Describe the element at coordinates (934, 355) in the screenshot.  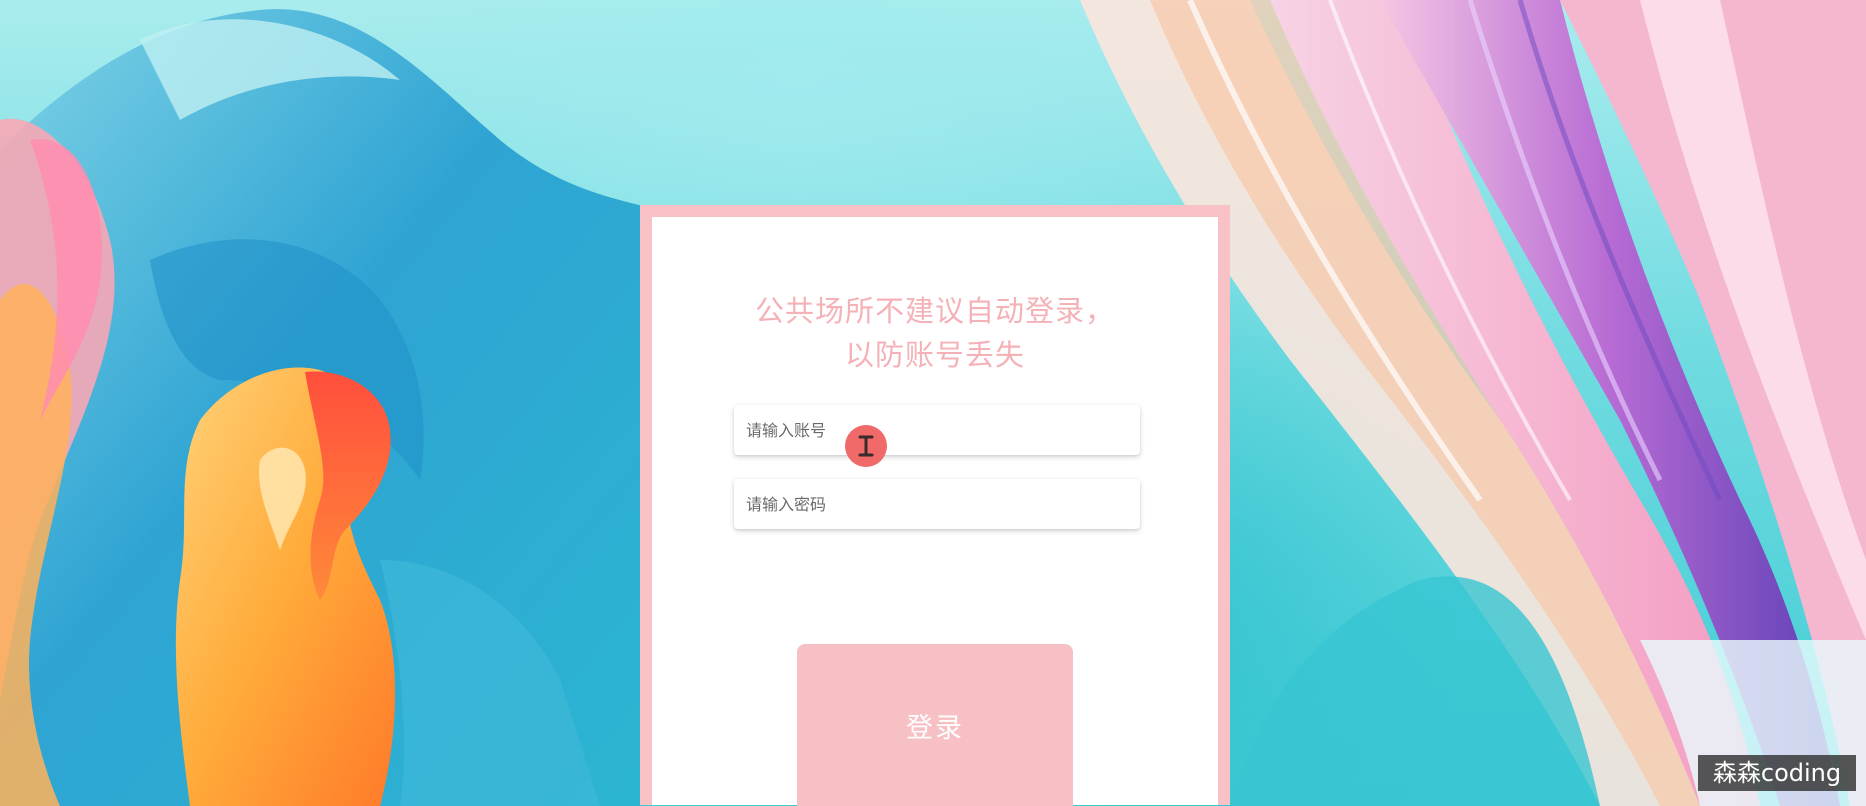
I see `notice-line-2: 以防账号丢失` at that location.